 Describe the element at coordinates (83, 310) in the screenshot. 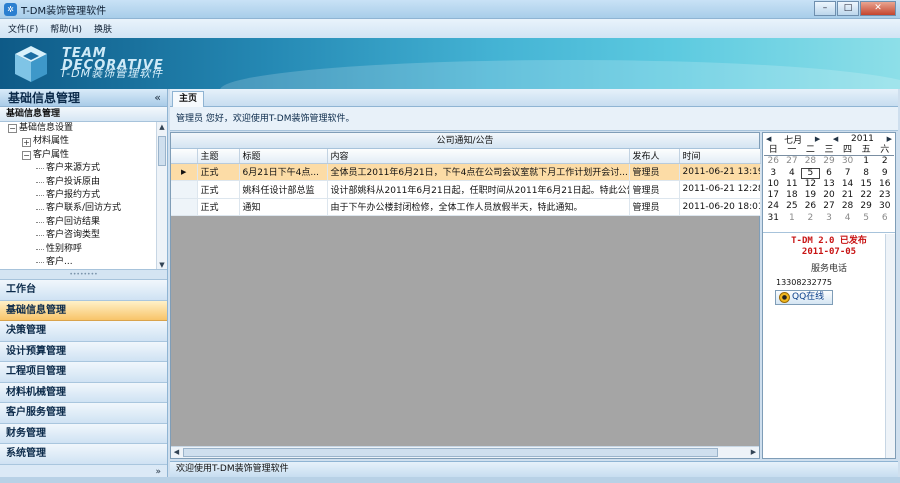

I see `nav-item: 基础信息管理` at that location.